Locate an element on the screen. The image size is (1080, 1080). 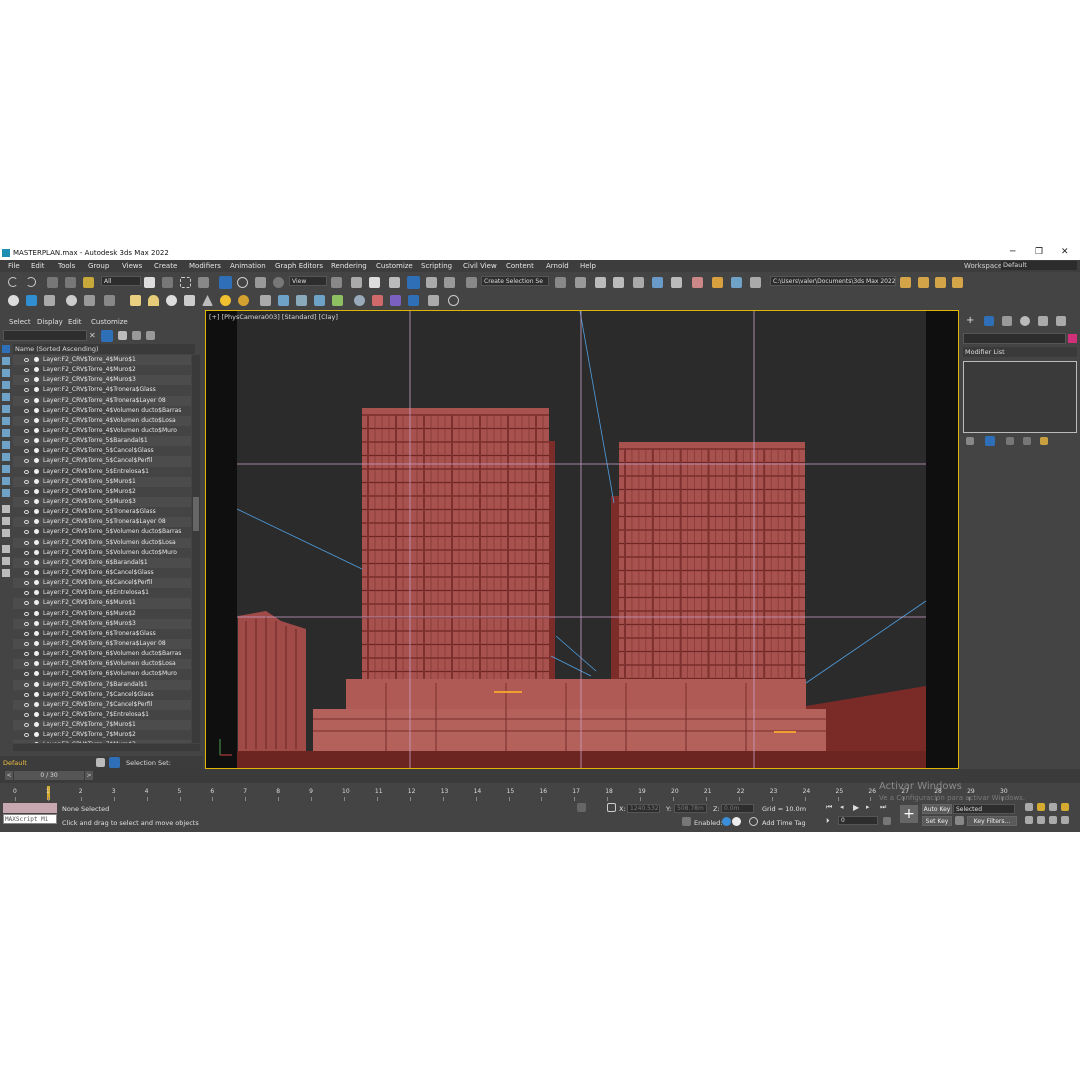
explorer-search-input is located at coordinates (45, 335).